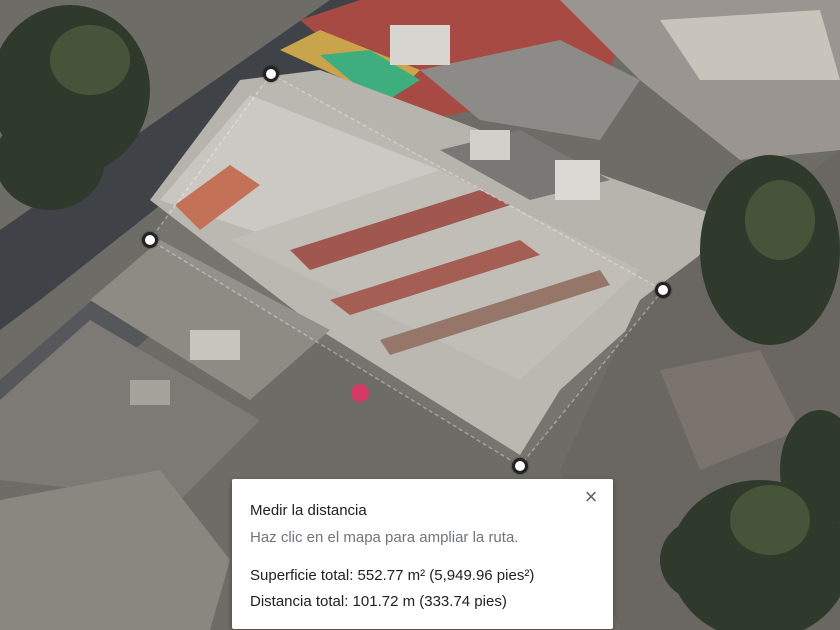 This screenshot has width=840, height=630. Describe the element at coordinates (378, 601) in the screenshot. I see `total-distance: Distancia total: 101.72 m (333.74 pies)` at that location.